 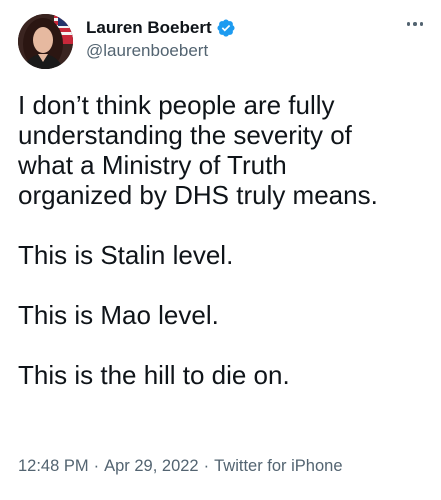 I want to click on author-display-name: Lauren Boebert, so click(x=149, y=28).